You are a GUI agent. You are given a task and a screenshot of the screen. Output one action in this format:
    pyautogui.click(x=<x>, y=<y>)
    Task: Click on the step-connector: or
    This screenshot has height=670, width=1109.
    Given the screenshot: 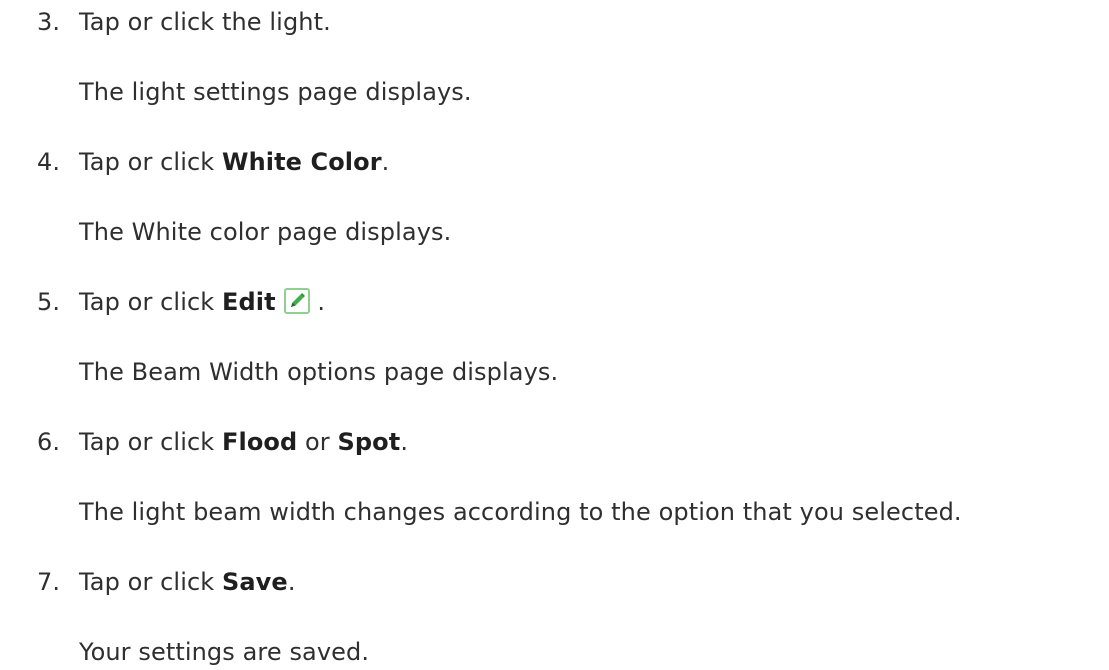 What is the action you would take?
    pyautogui.click(x=317, y=442)
    